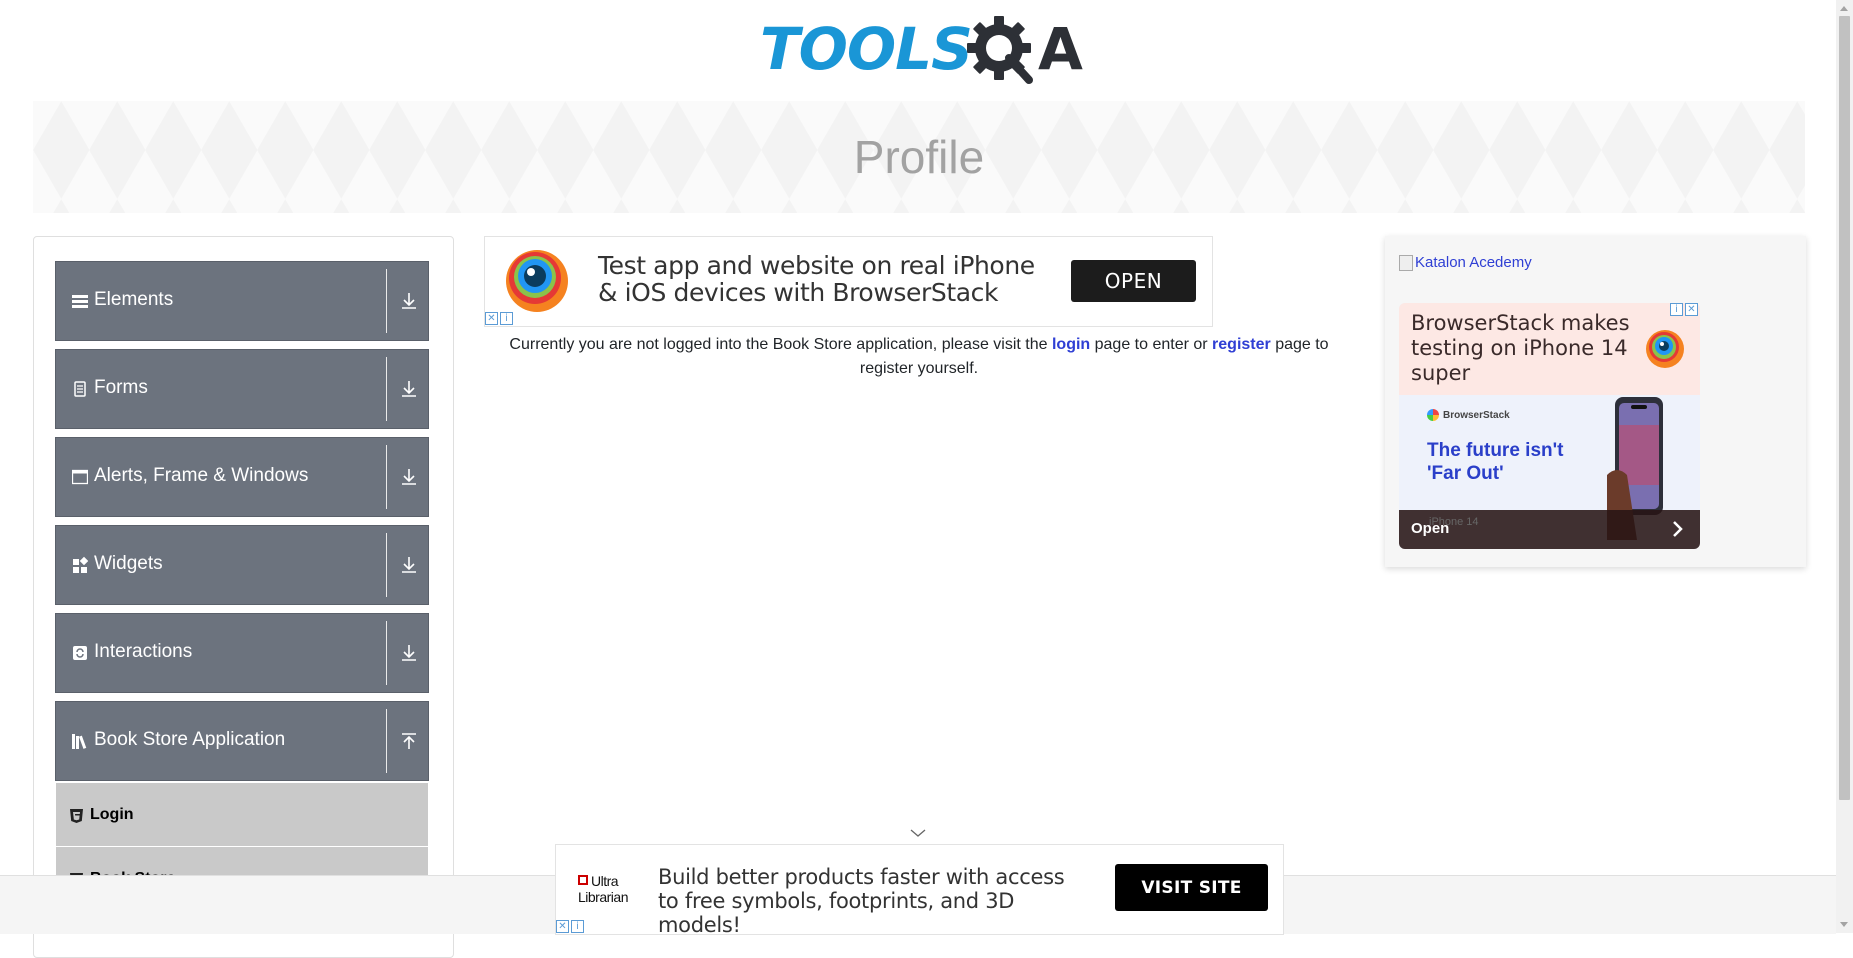  Describe the element at coordinates (1549, 529) in the screenshot. I see `ad-cta-bar: iPhone 14 Open` at that location.